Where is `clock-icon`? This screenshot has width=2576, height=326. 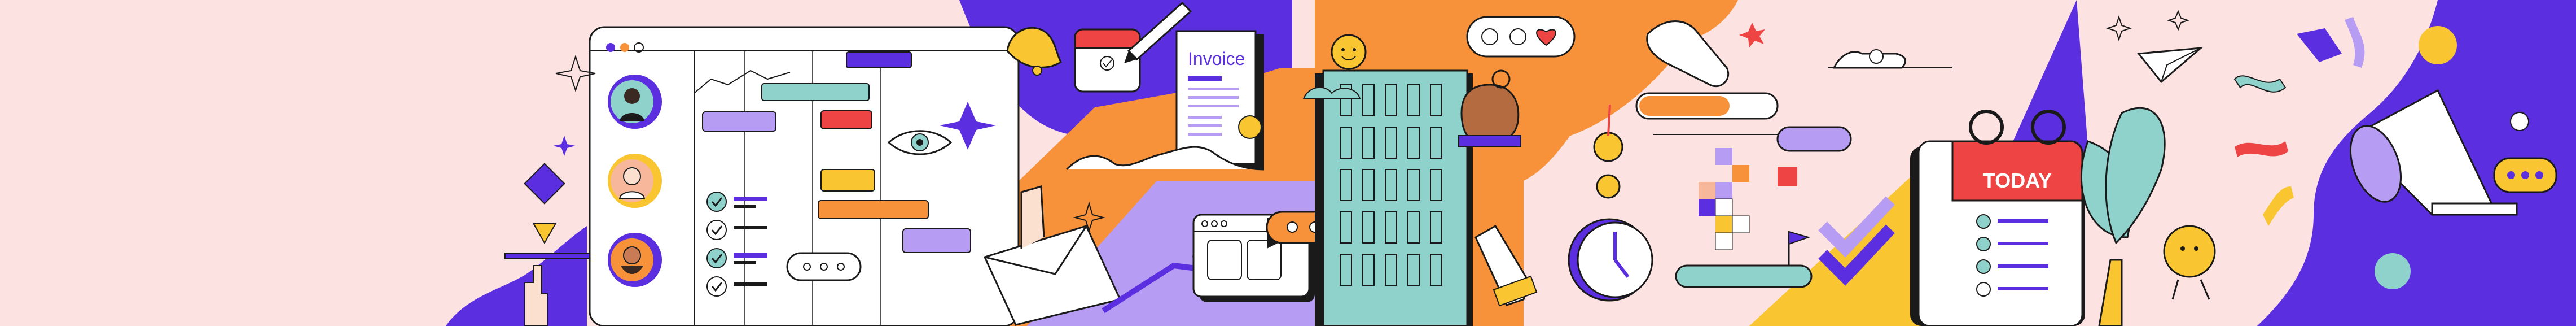 clock-icon is located at coordinates (1610, 260).